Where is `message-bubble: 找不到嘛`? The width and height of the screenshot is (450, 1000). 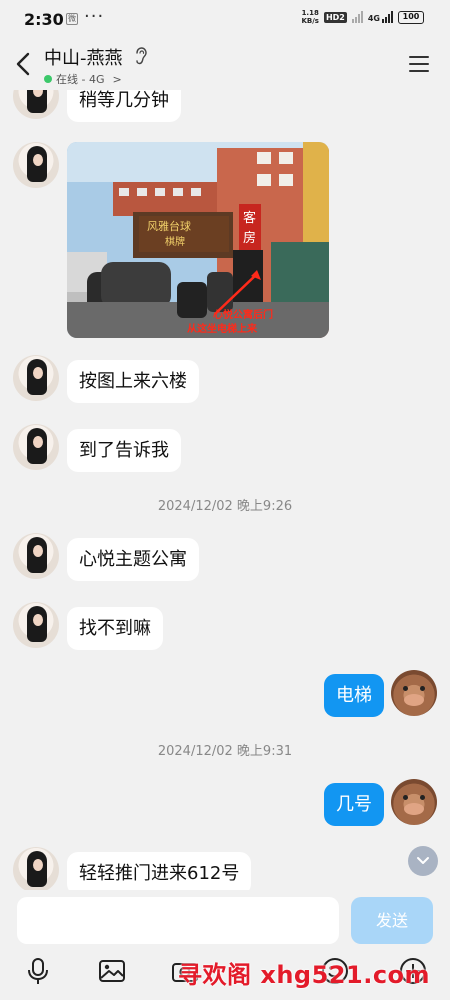
message-bubble: 找不到嘛 is located at coordinates (115, 628).